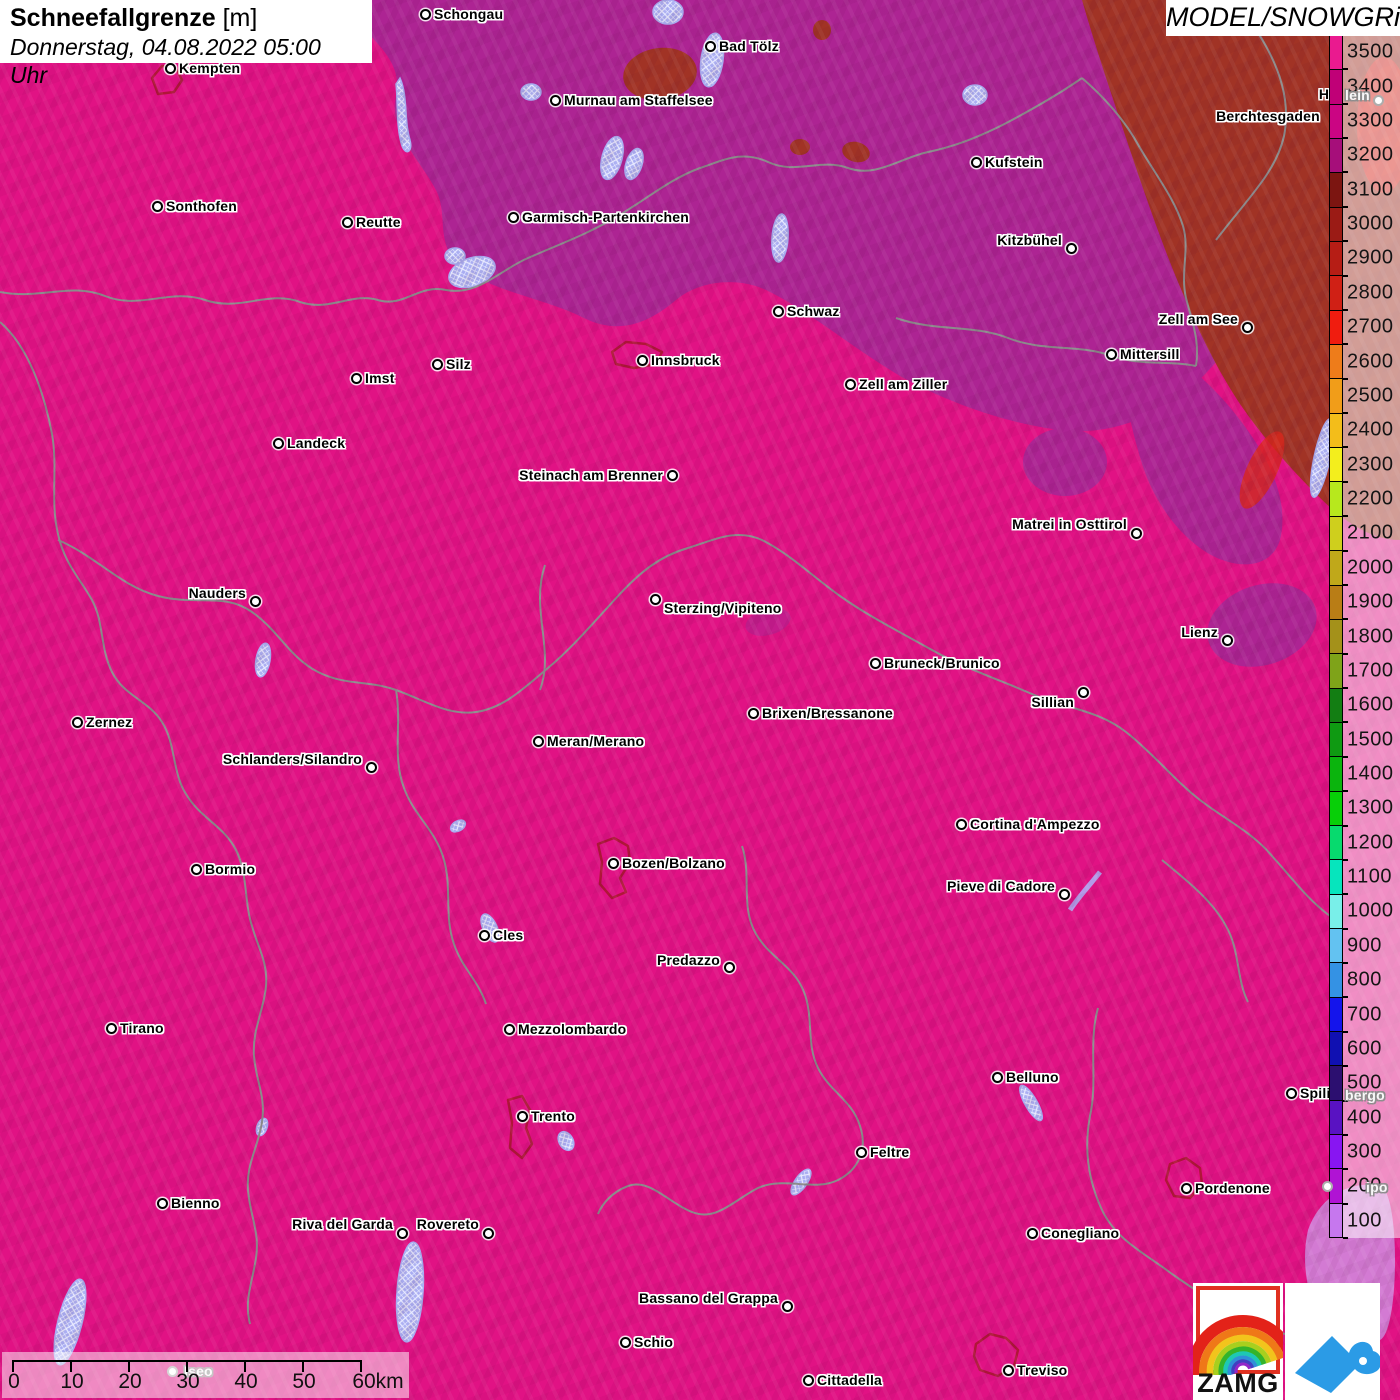 Image resolution: width=1400 pixels, height=1400 pixels. What do you see at coordinates (1150, 354) in the screenshot?
I see `city-label: Mittersill` at bounding box center [1150, 354].